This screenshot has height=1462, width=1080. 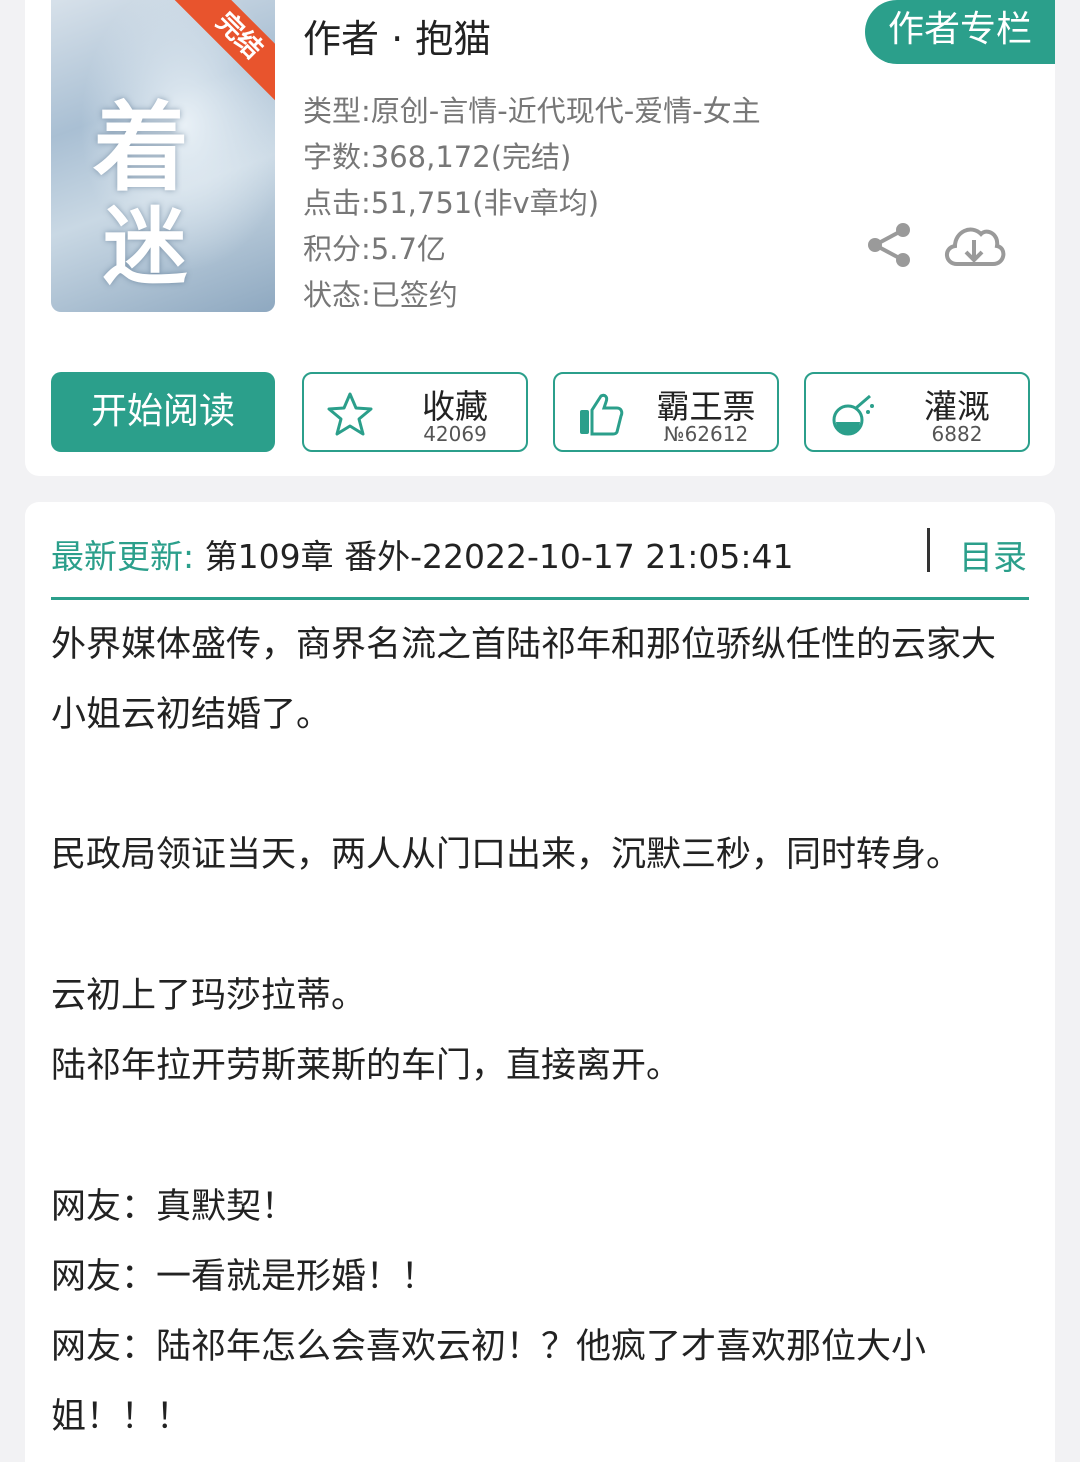 I want to click on sign-status: 状态:已签约, so click(x=380, y=295).